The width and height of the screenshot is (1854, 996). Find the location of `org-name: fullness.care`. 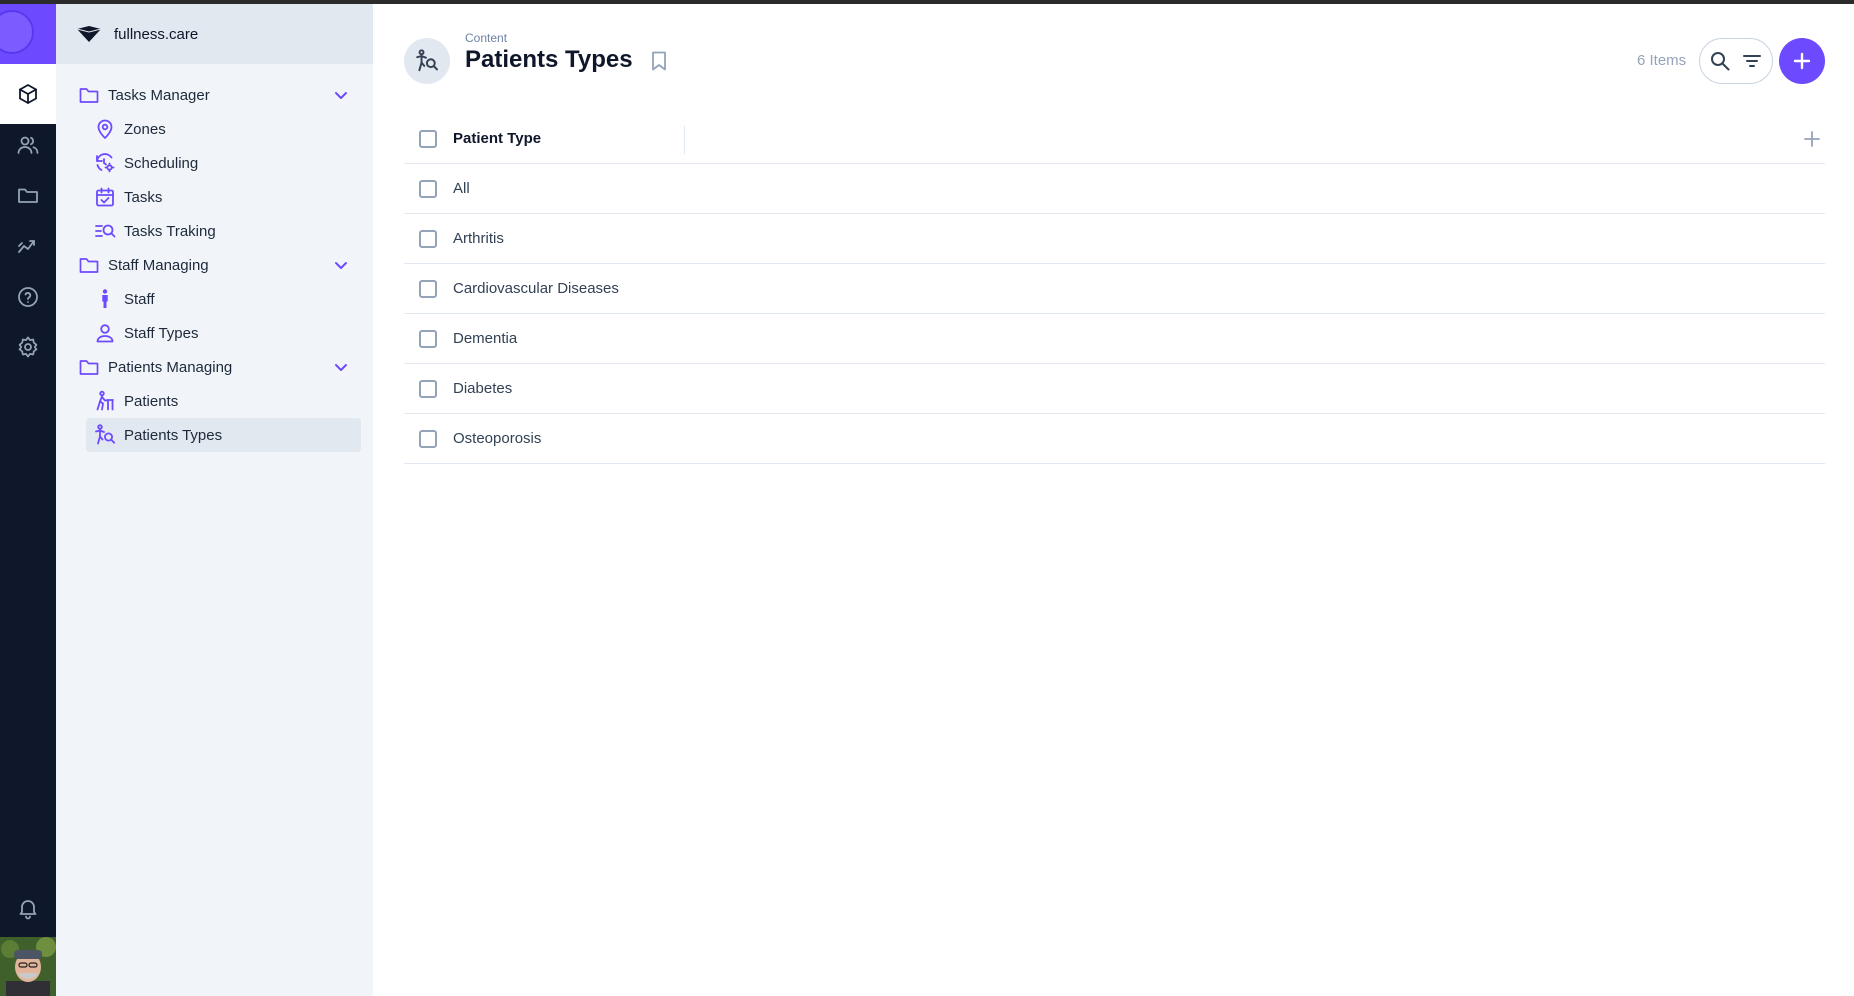

org-name: fullness.care is located at coordinates (156, 34).